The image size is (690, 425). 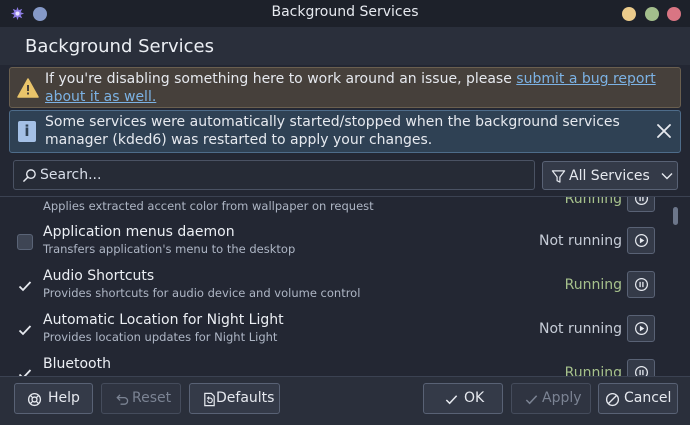 What do you see at coordinates (340, 365) in the screenshot?
I see `service-row: Bluetooth Running` at bounding box center [340, 365].